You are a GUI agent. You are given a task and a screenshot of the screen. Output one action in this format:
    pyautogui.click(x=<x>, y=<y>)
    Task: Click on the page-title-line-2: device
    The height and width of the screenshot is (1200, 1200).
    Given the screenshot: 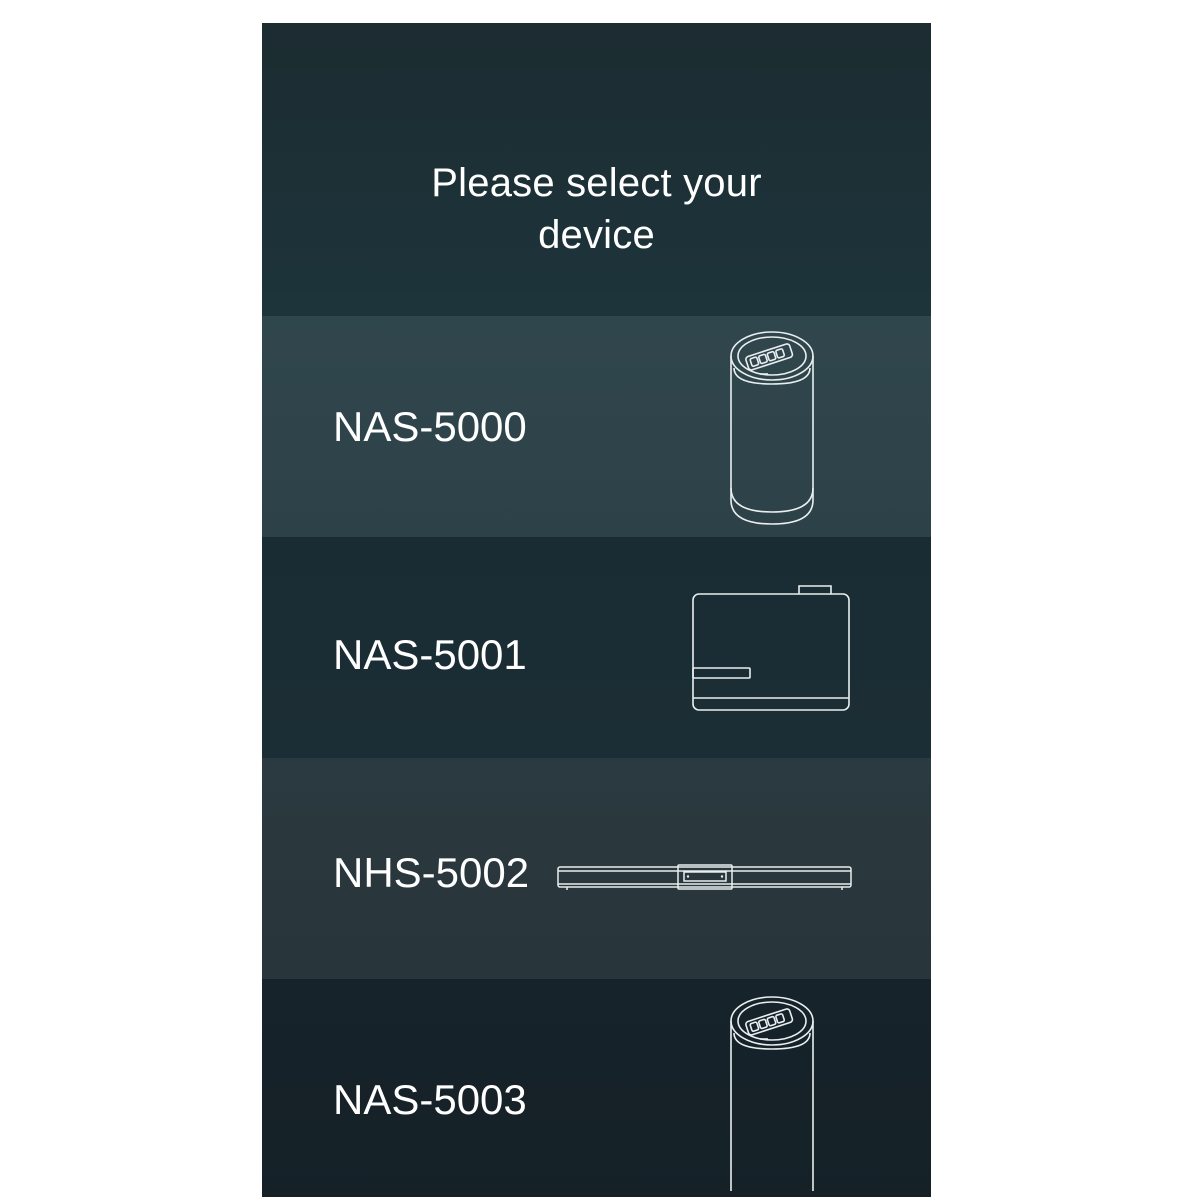 What is the action you would take?
    pyautogui.click(x=596, y=235)
    